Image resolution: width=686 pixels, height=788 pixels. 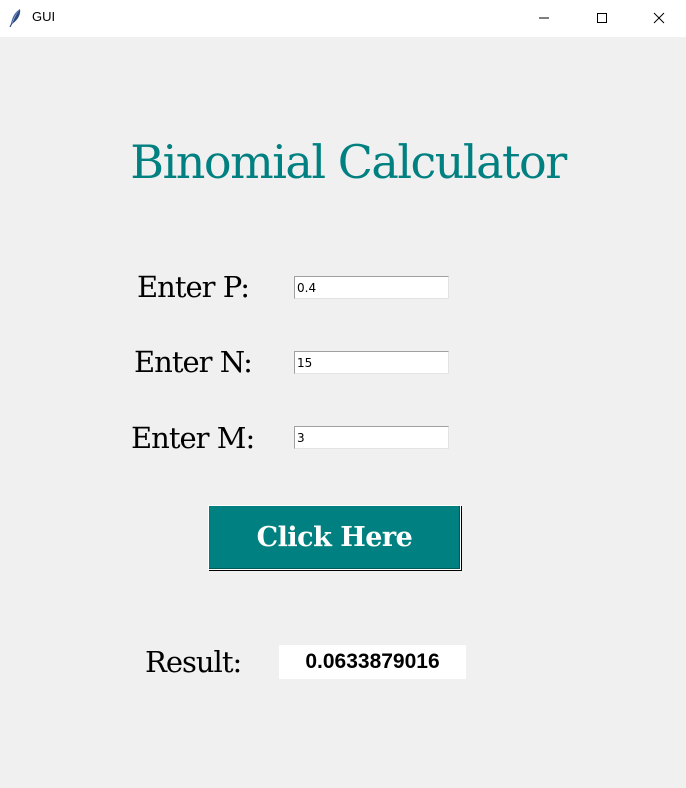 What do you see at coordinates (193, 287) in the screenshot?
I see `p-label: Enter P:` at bounding box center [193, 287].